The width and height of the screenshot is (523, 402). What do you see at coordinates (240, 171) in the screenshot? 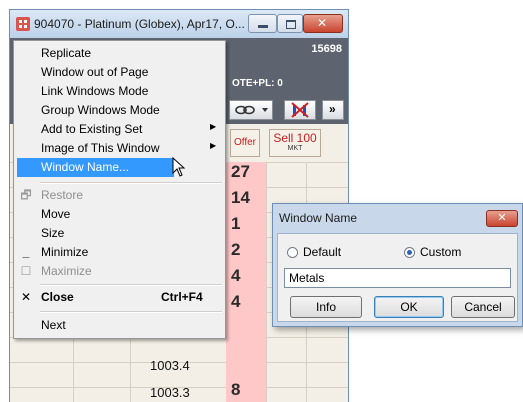
I see `offer-quantity: 27` at bounding box center [240, 171].